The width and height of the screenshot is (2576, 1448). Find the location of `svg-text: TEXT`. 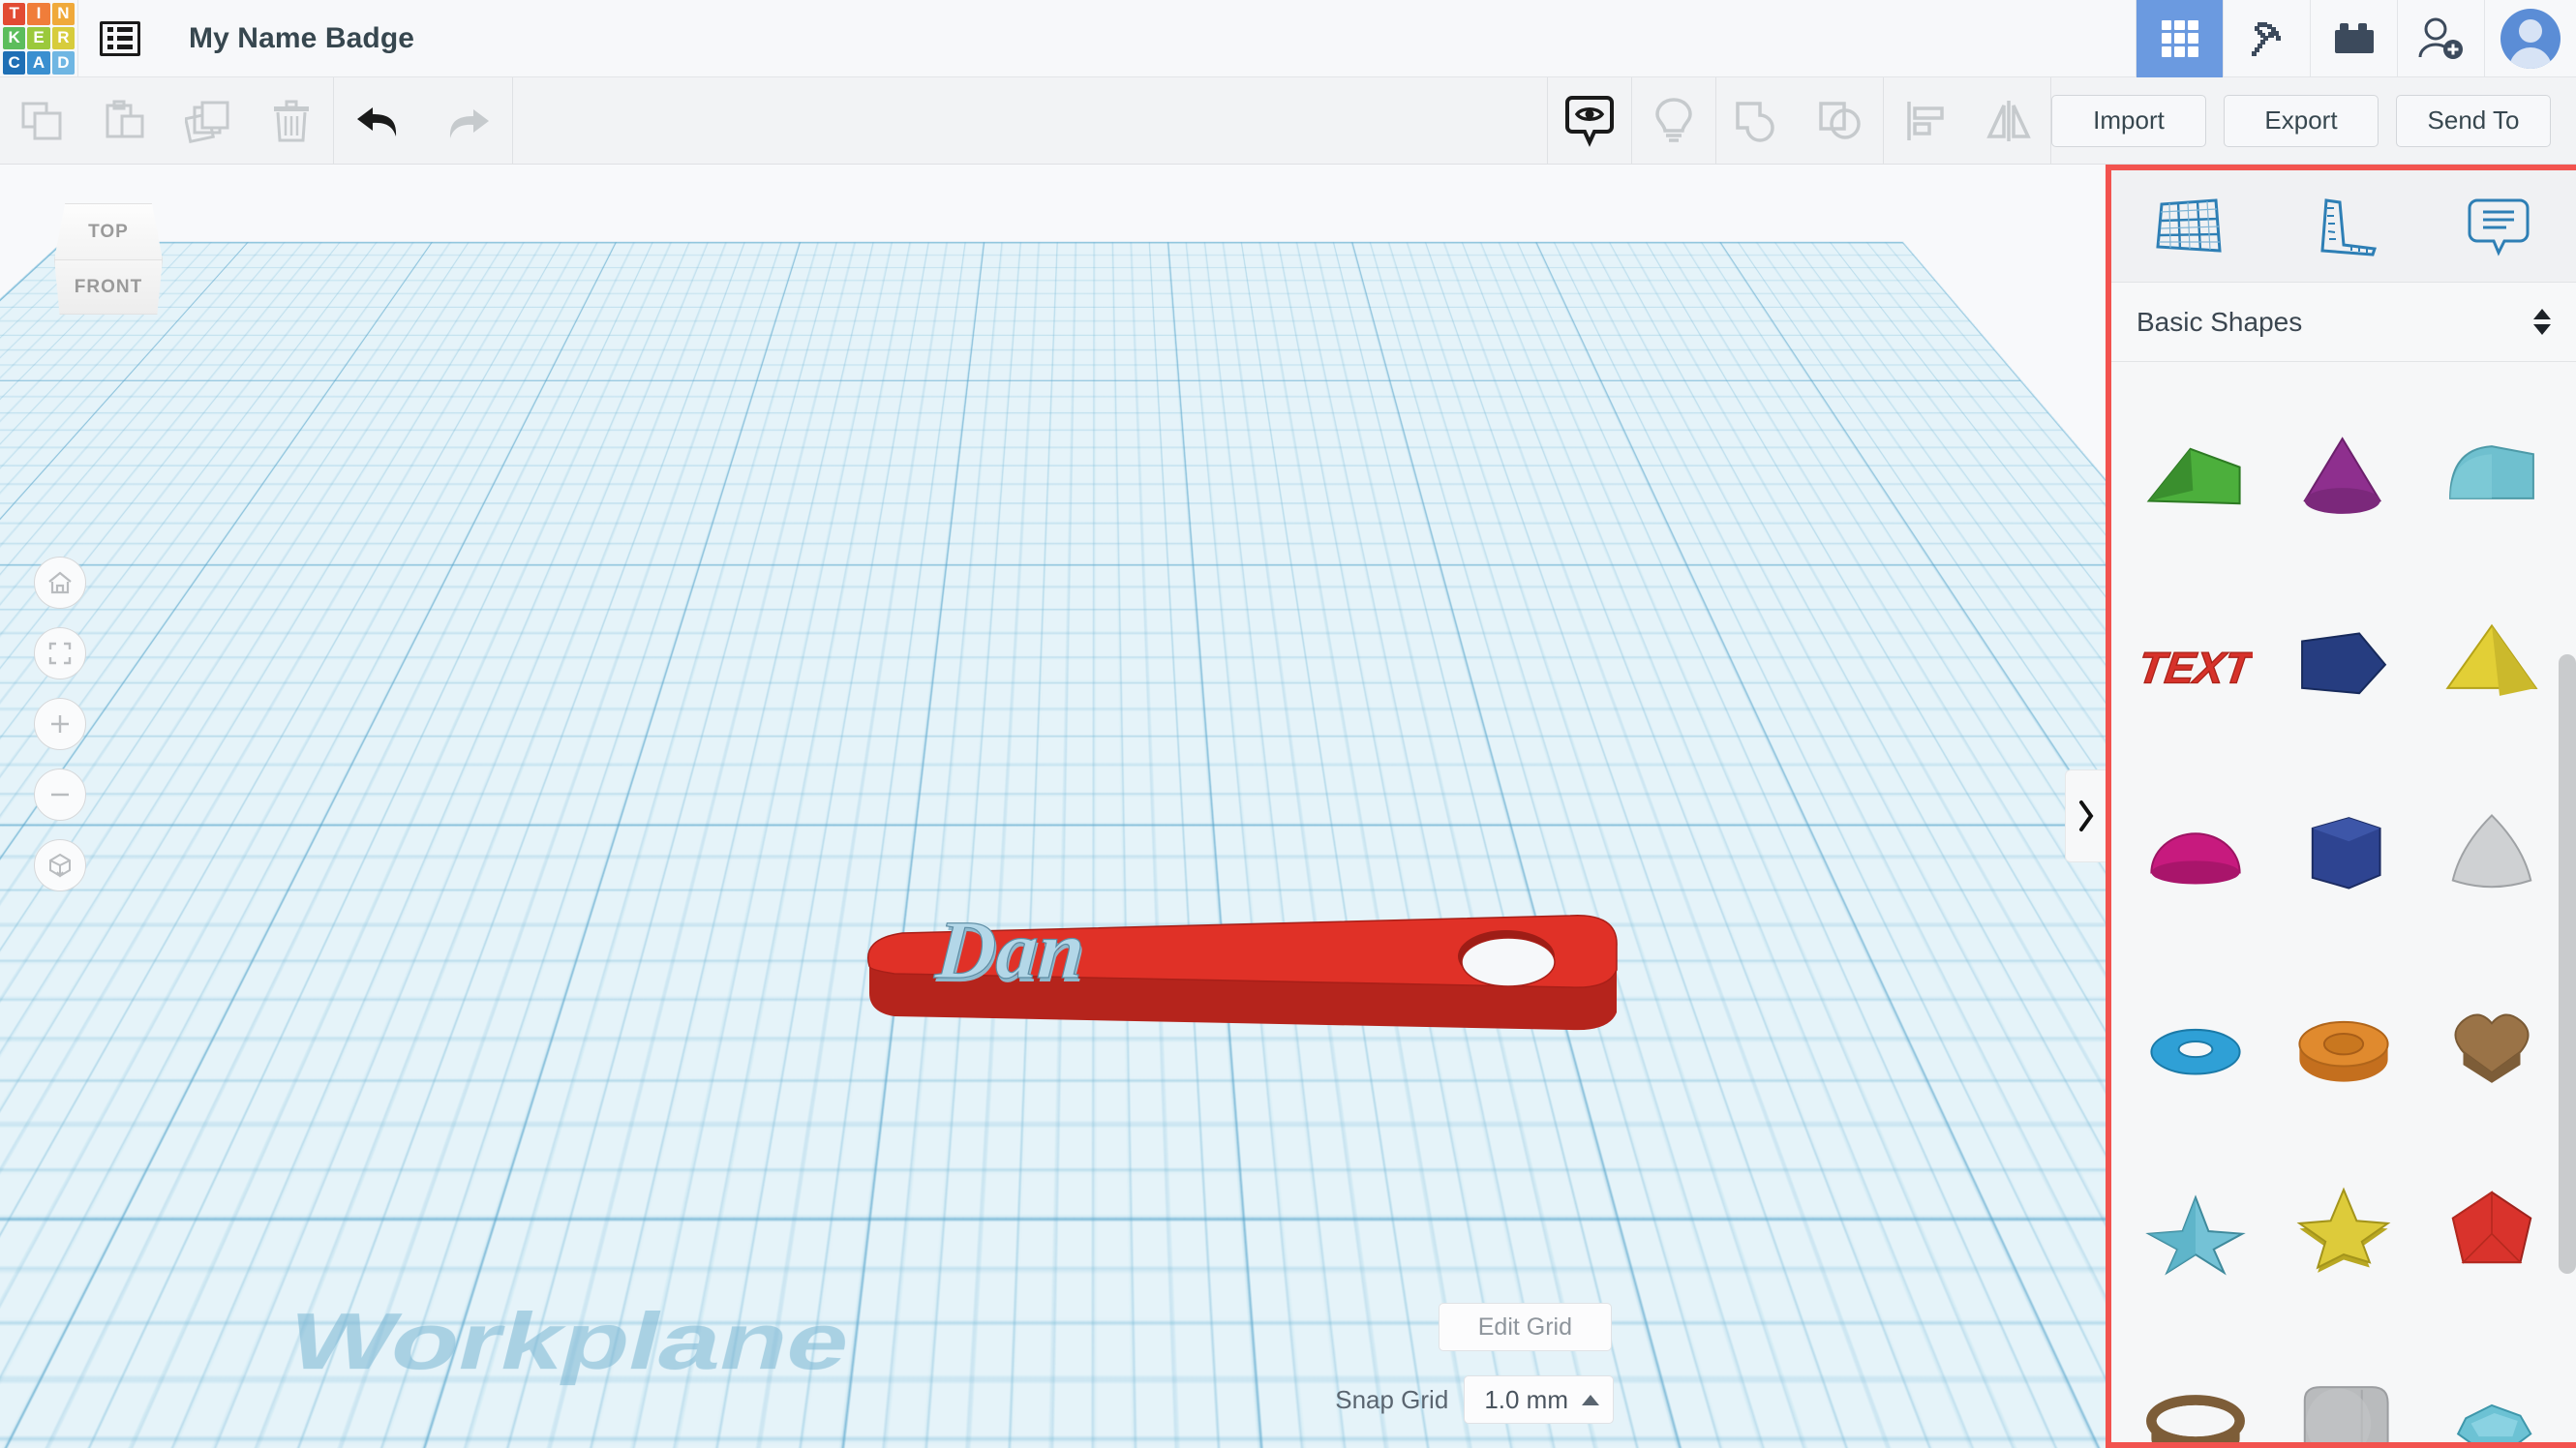

svg-text: TEXT is located at coordinates (2195, 668).